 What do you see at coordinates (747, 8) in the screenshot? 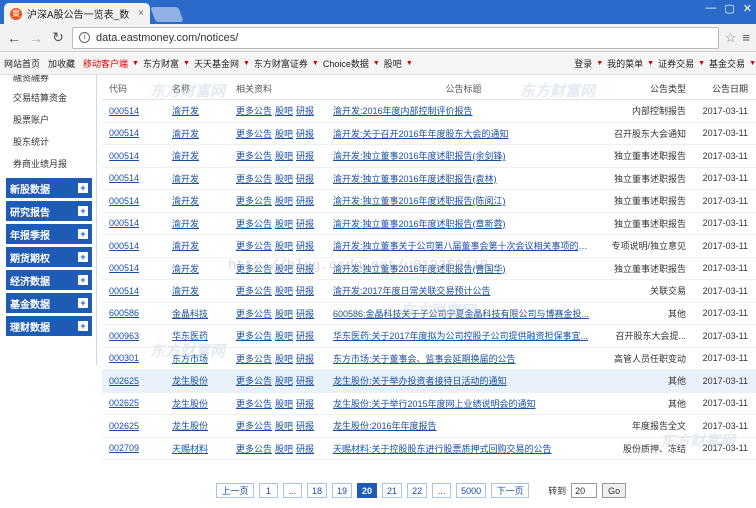
I see `close-window-icon: ✕` at bounding box center [747, 8].